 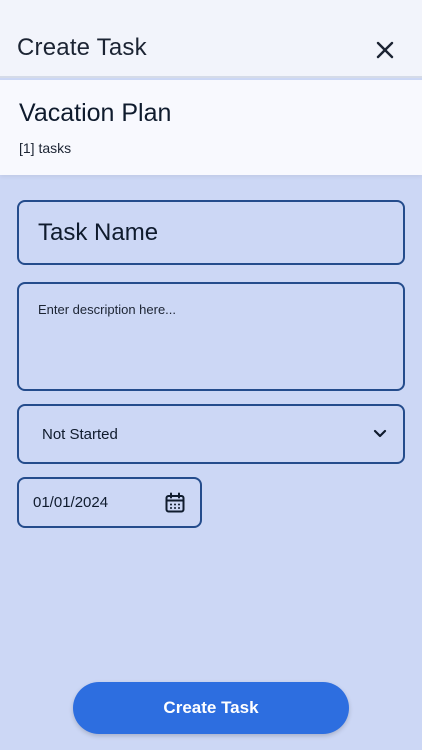 I want to click on plan-title: Vacation Plan, so click(x=95, y=113).